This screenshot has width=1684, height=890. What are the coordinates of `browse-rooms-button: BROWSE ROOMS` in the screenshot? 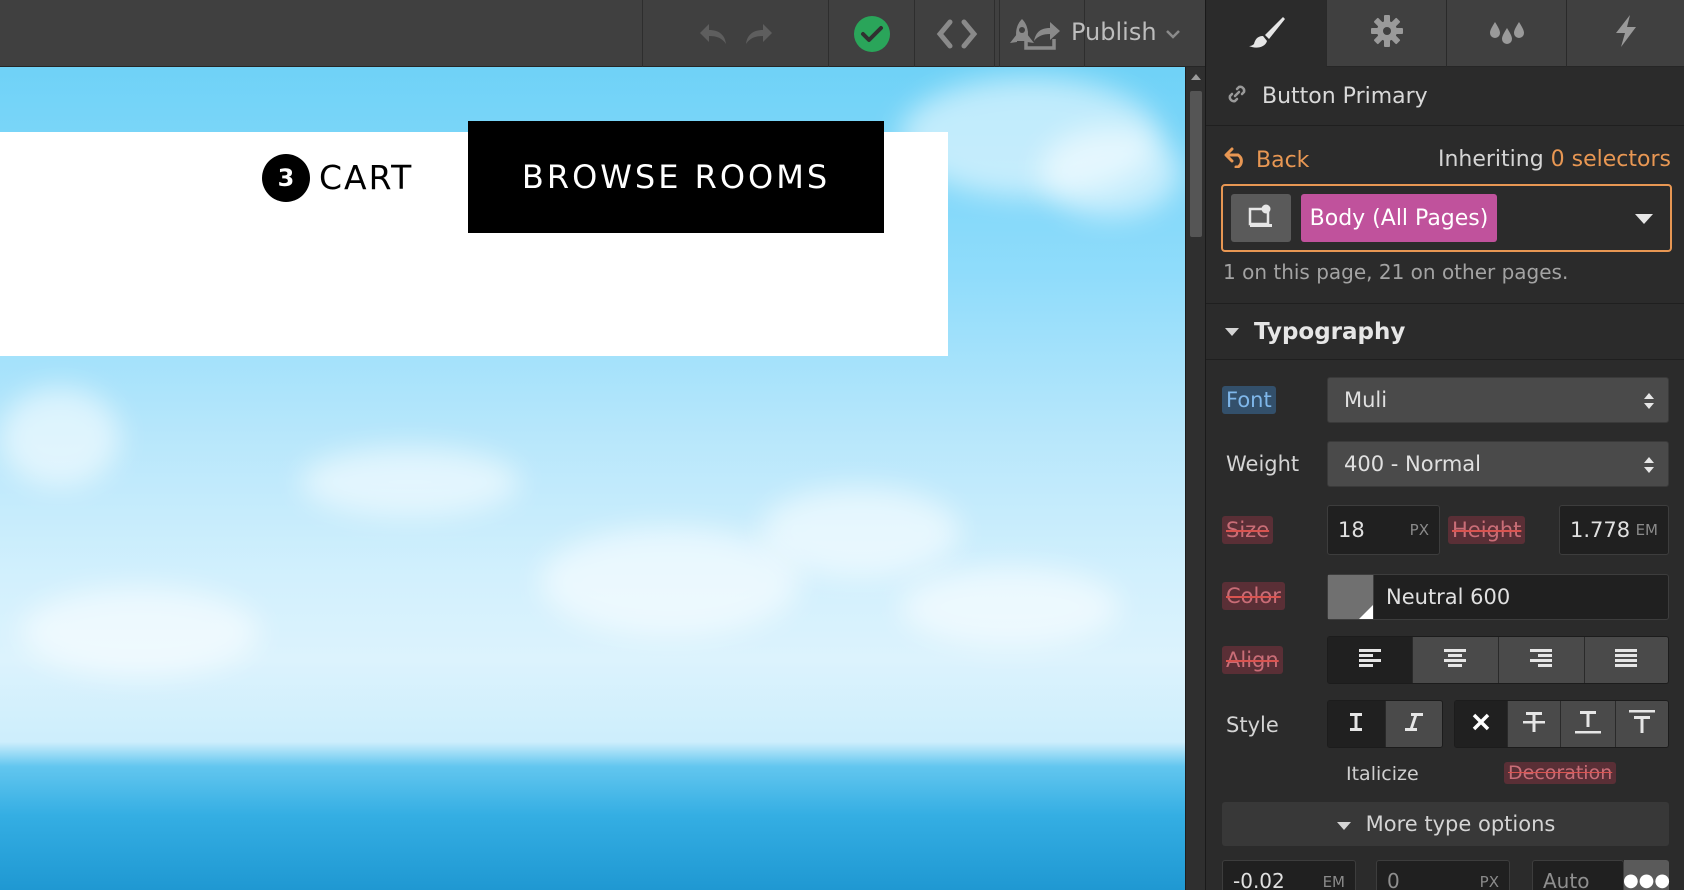 It's located at (676, 177).